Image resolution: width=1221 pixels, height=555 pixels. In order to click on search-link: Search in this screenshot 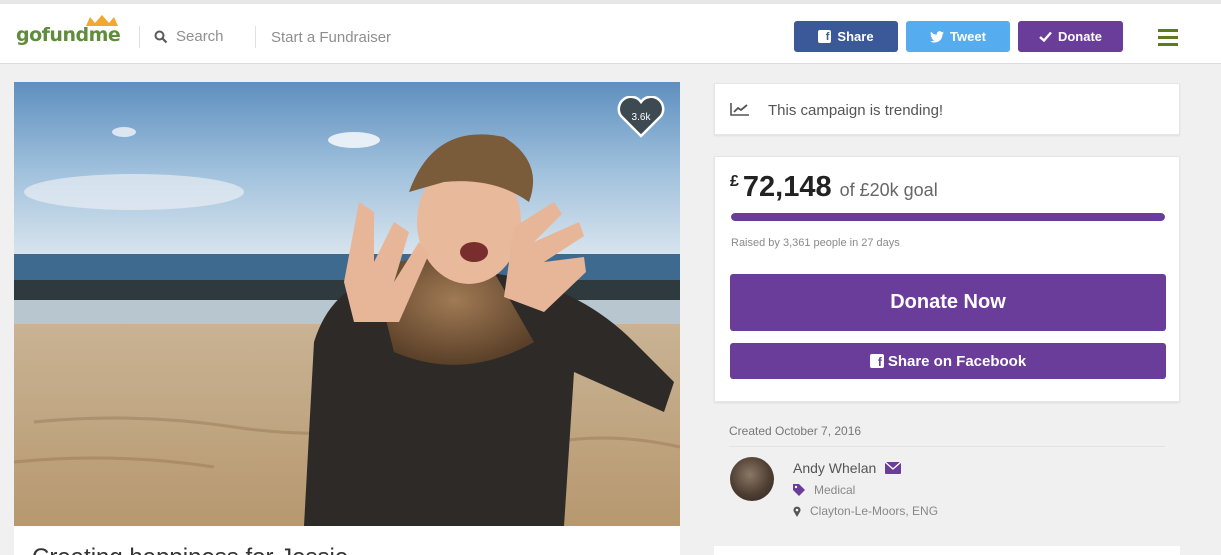, I will do `click(189, 36)`.